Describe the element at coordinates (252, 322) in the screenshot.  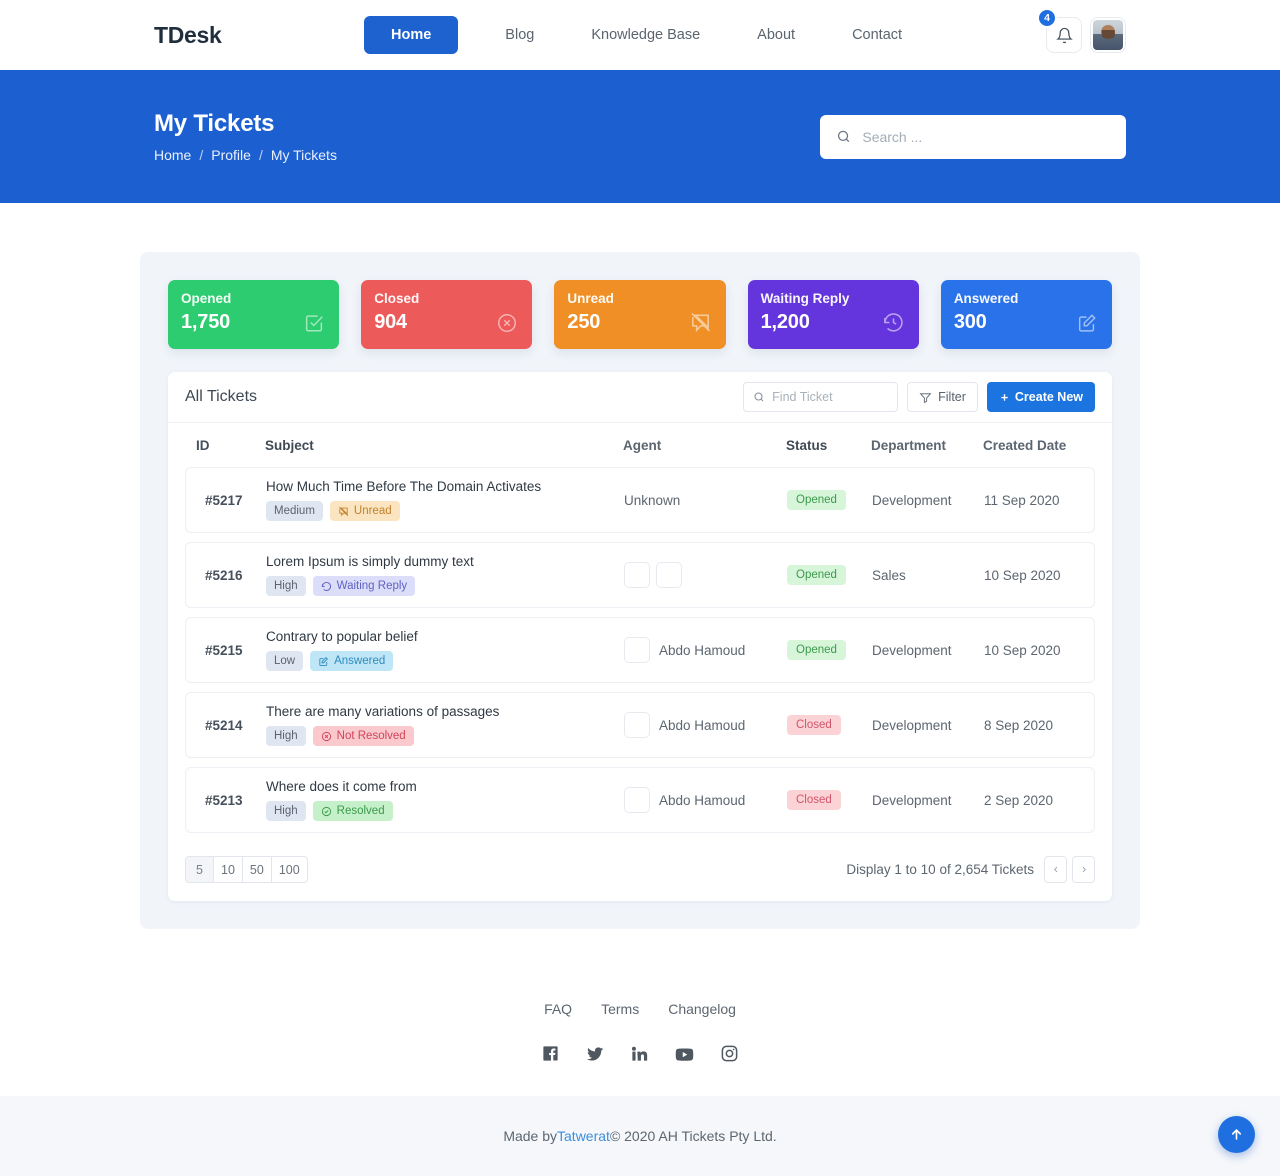
I see `stat-value: 1,750` at that location.